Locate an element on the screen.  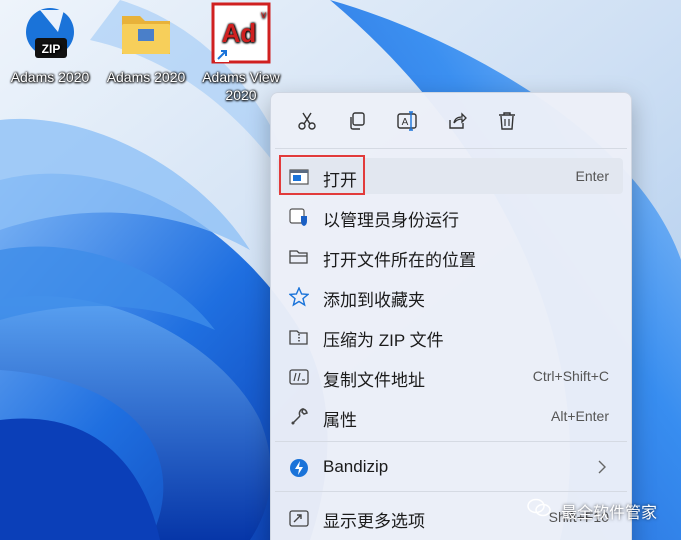
copy-button is located at coordinates (357, 121).